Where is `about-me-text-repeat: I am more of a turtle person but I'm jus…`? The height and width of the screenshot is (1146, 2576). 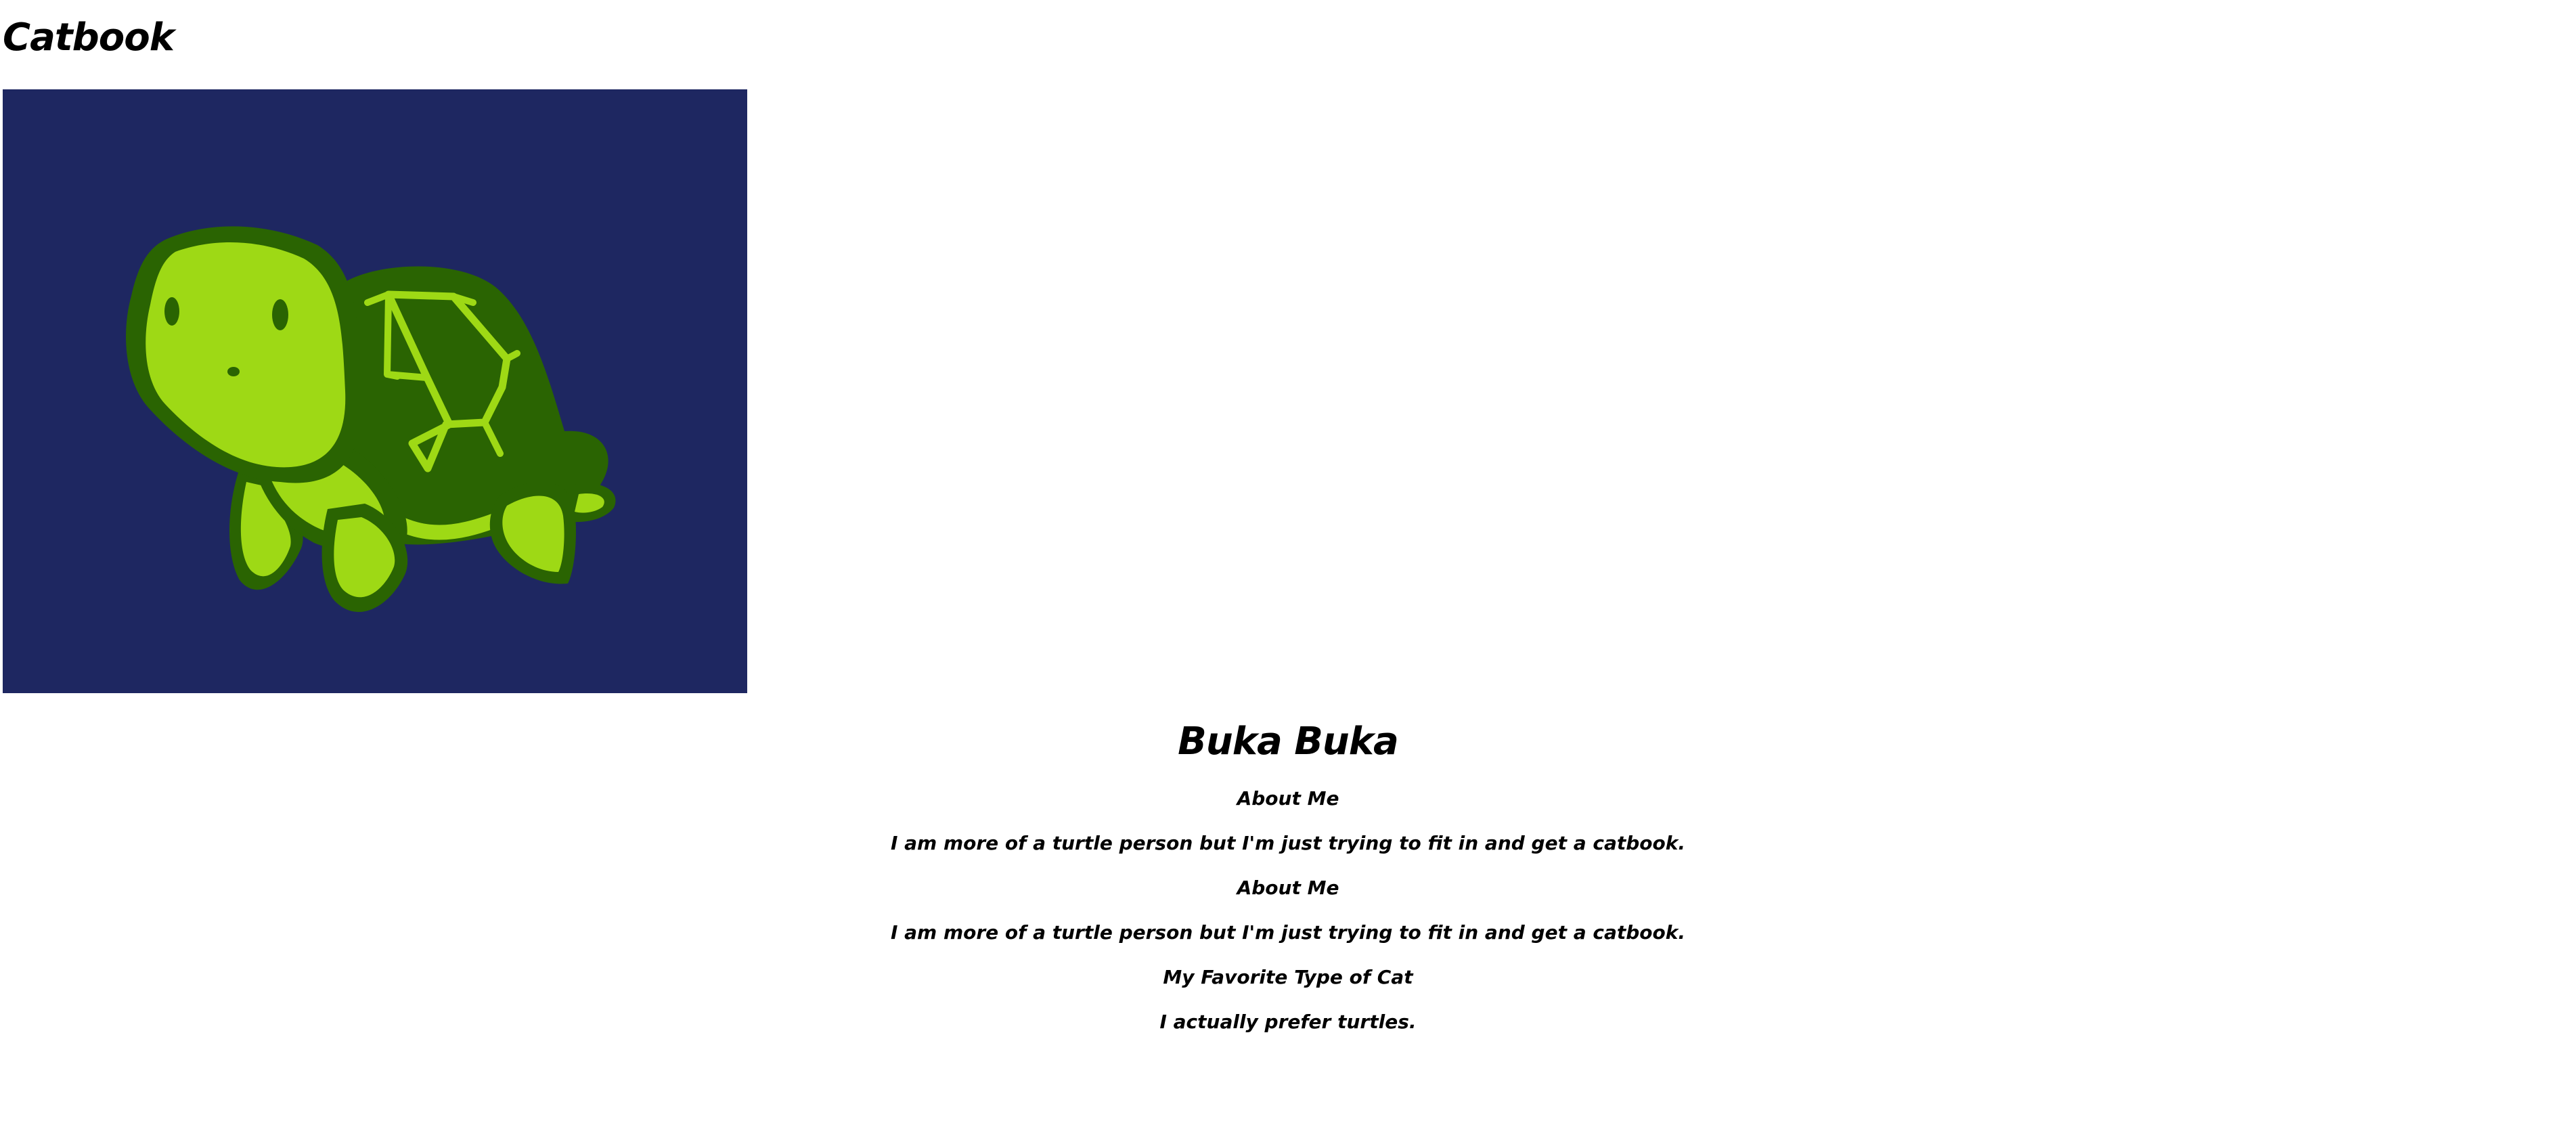 about-me-text-repeat: I am more of a turtle person but I'm jus… is located at coordinates (1288, 932).